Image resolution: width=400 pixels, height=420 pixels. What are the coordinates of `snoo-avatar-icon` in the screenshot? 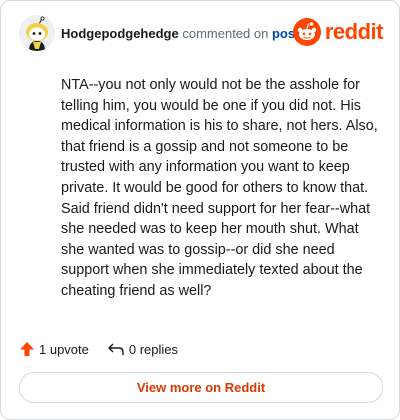 It's located at (37, 33).